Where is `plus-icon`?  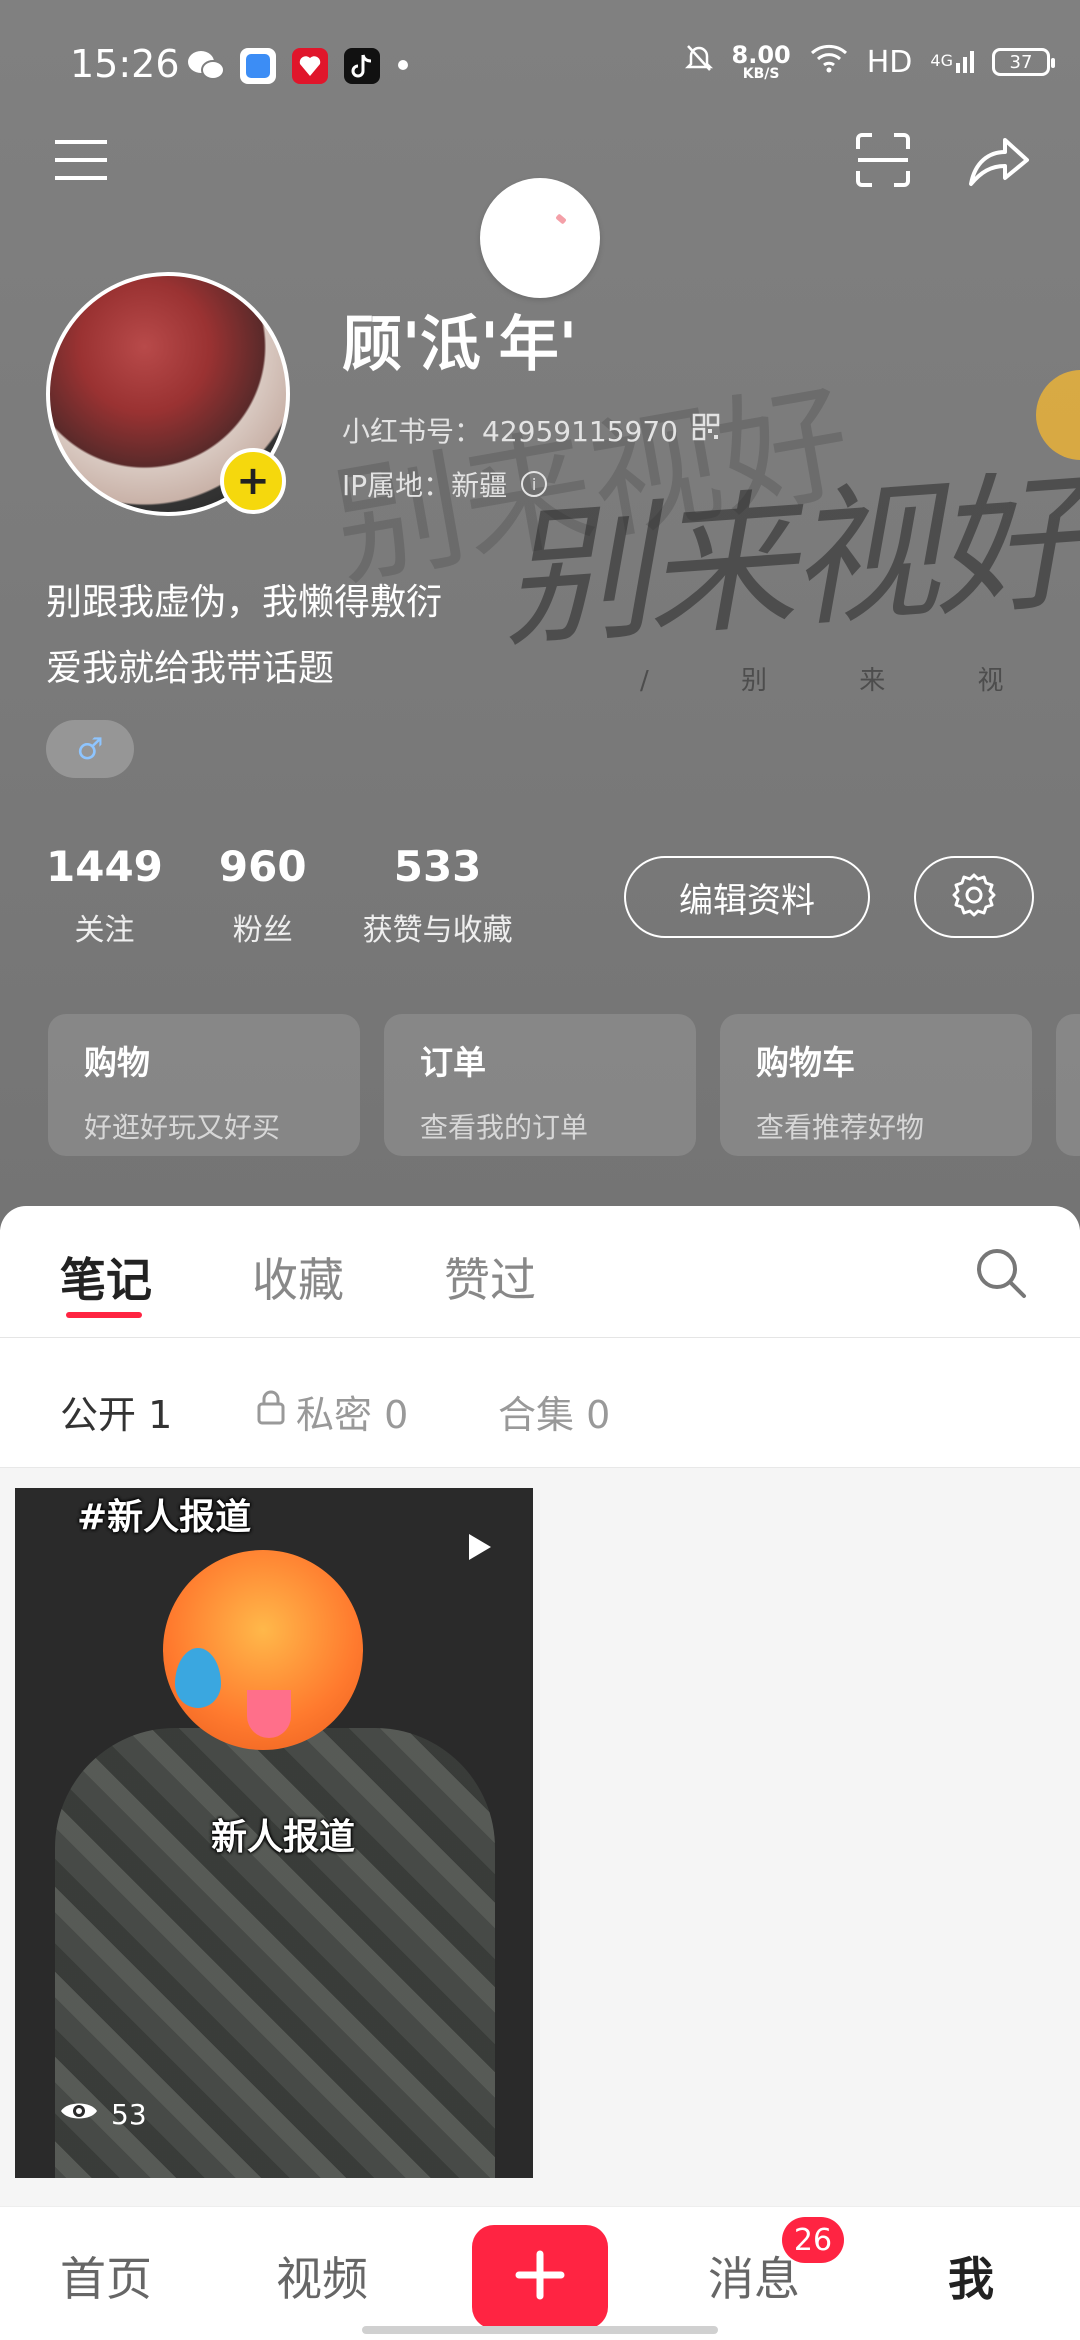
plus-icon is located at coordinates (540, 2277).